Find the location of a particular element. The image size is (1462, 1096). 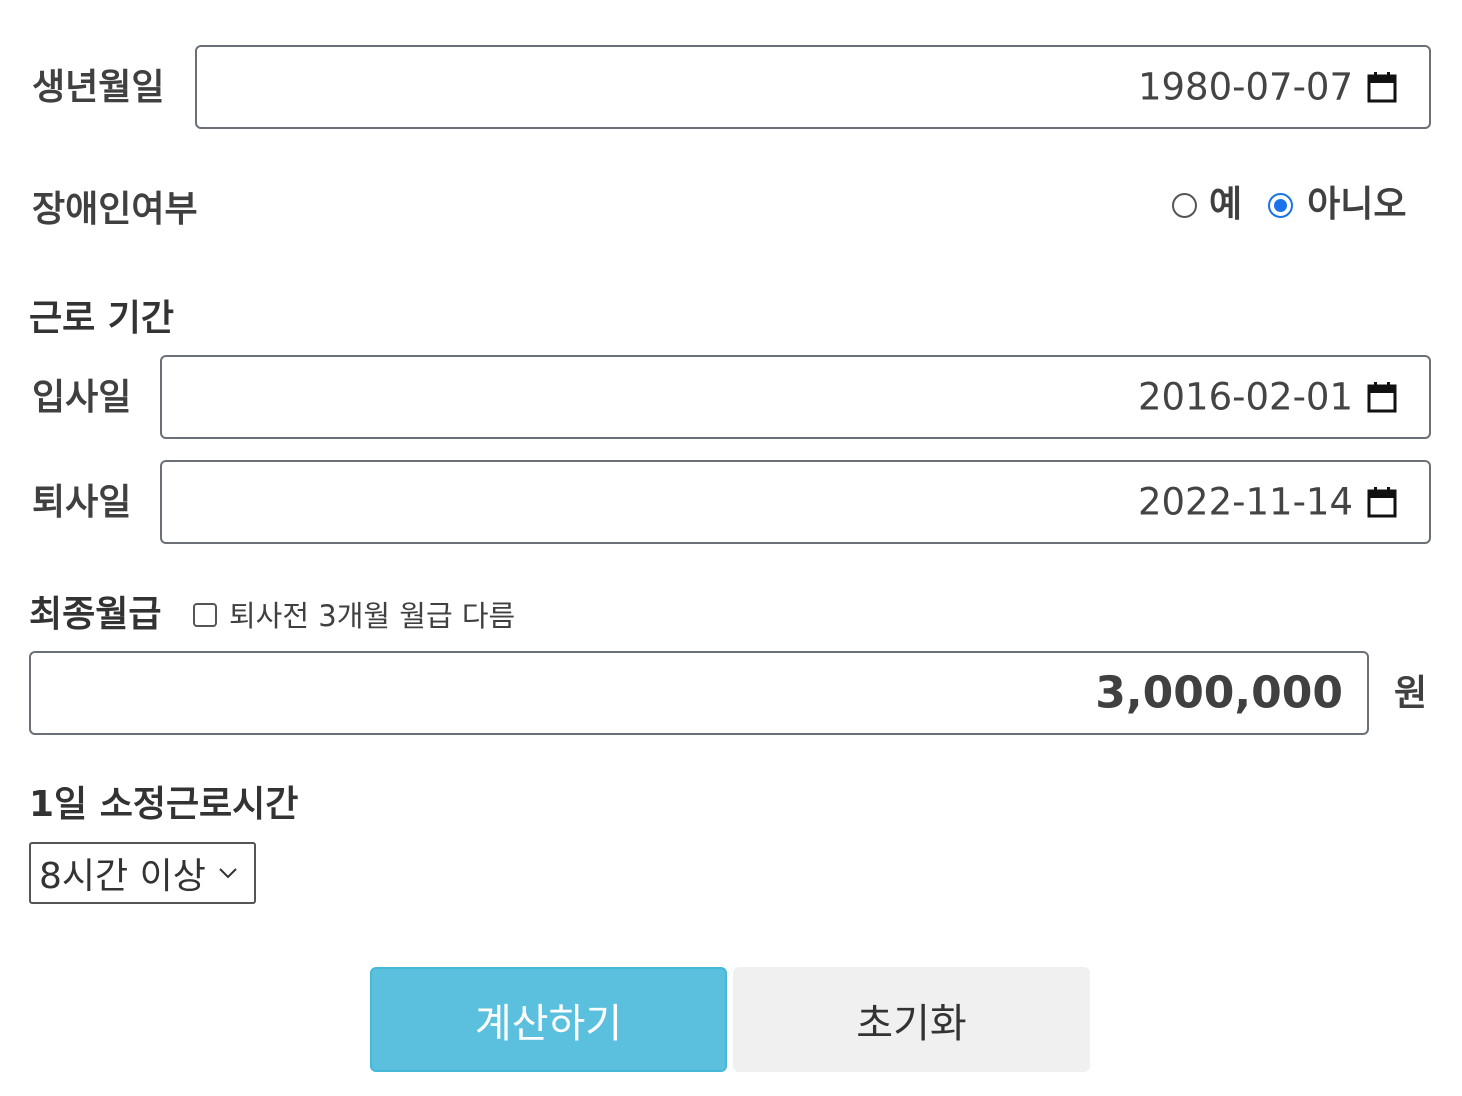

start-date-input: 2016-02-01 is located at coordinates (795, 397).